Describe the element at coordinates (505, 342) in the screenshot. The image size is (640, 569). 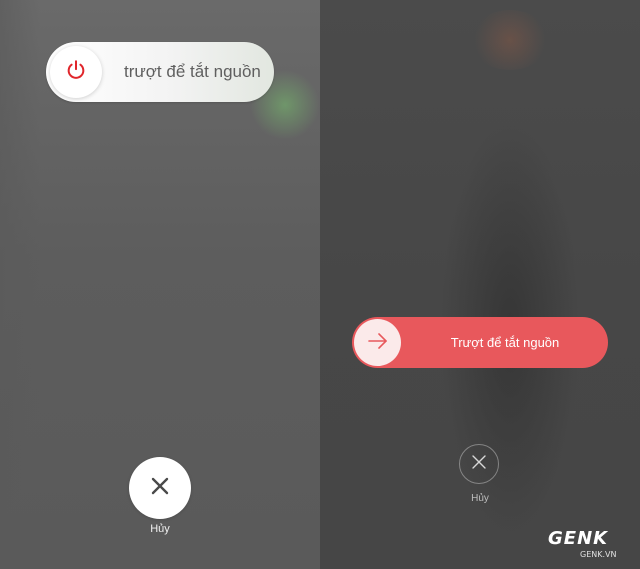
I see `slider-label: Trượt để tắt nguồn` at that location.